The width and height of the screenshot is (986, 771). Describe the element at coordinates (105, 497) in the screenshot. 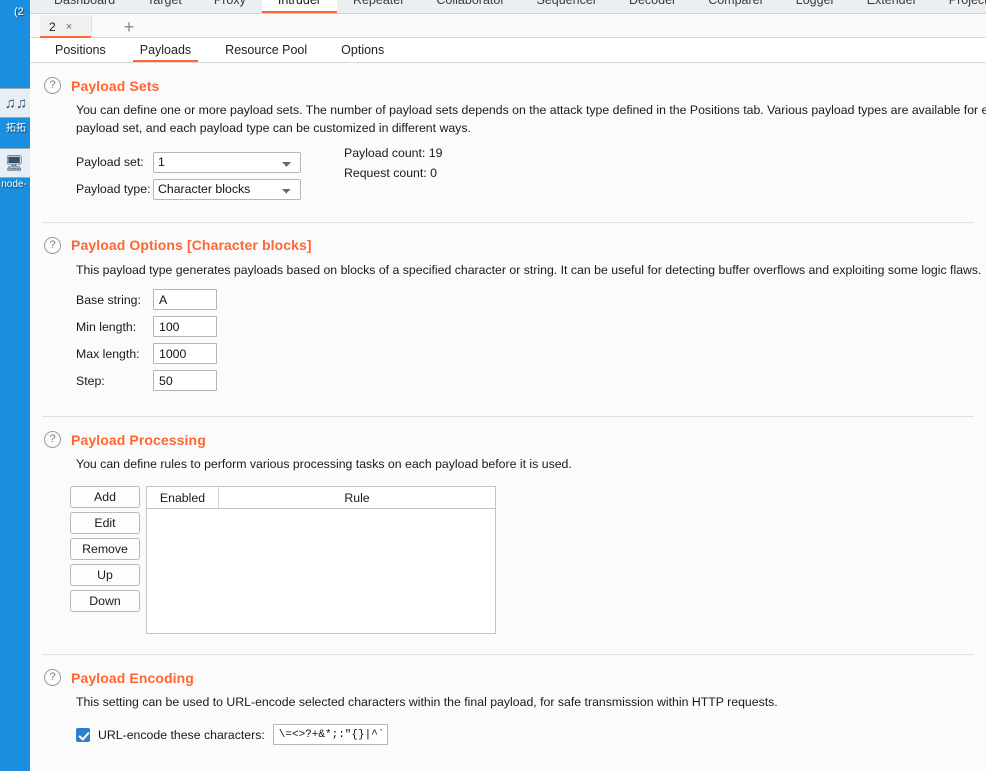

I see `add-rule-button: Add` at that location.